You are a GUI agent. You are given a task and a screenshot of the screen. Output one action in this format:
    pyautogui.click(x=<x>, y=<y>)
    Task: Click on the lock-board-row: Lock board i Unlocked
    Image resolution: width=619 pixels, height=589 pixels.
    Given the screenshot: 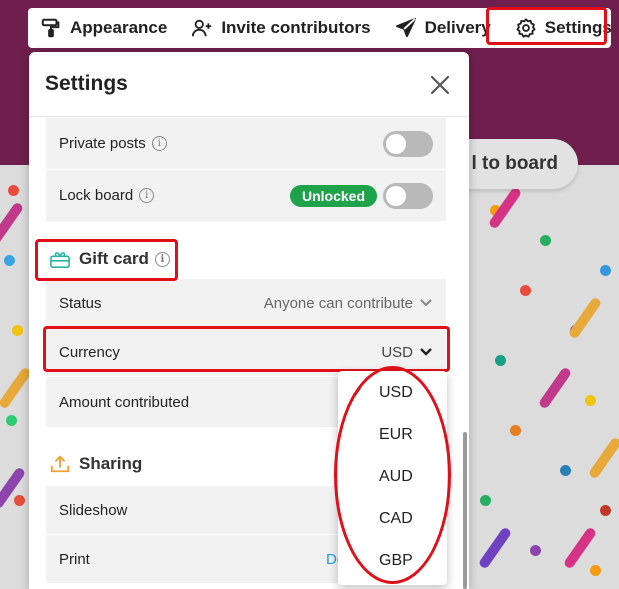 What is the action you would take?
    pyautogui.click(x=246, y=195)
    